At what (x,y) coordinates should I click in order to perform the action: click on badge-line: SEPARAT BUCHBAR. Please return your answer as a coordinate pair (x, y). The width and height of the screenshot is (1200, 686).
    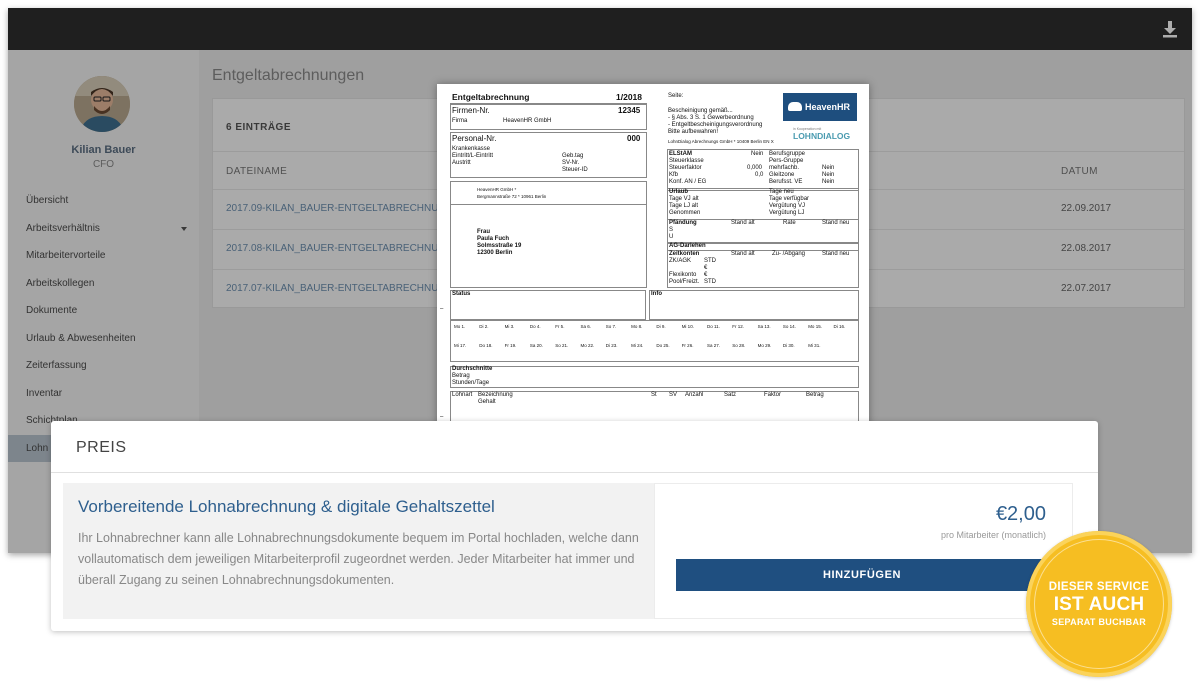
    Looking at the image, I should click on (1099, 622).